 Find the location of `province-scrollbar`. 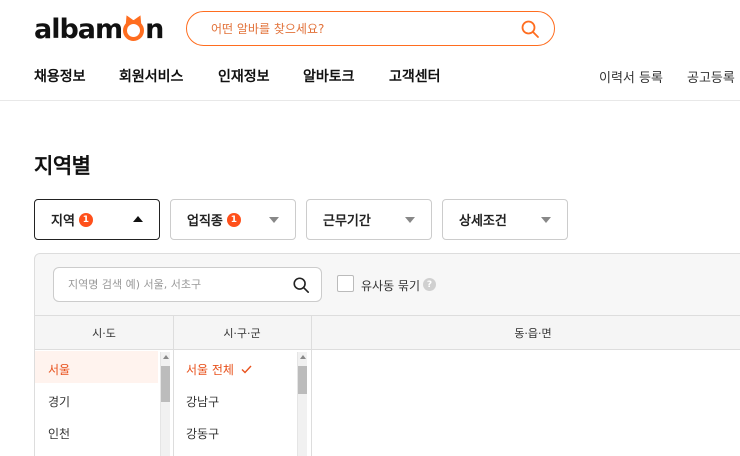

province-scrollbar is located at coordinates (165, 404).